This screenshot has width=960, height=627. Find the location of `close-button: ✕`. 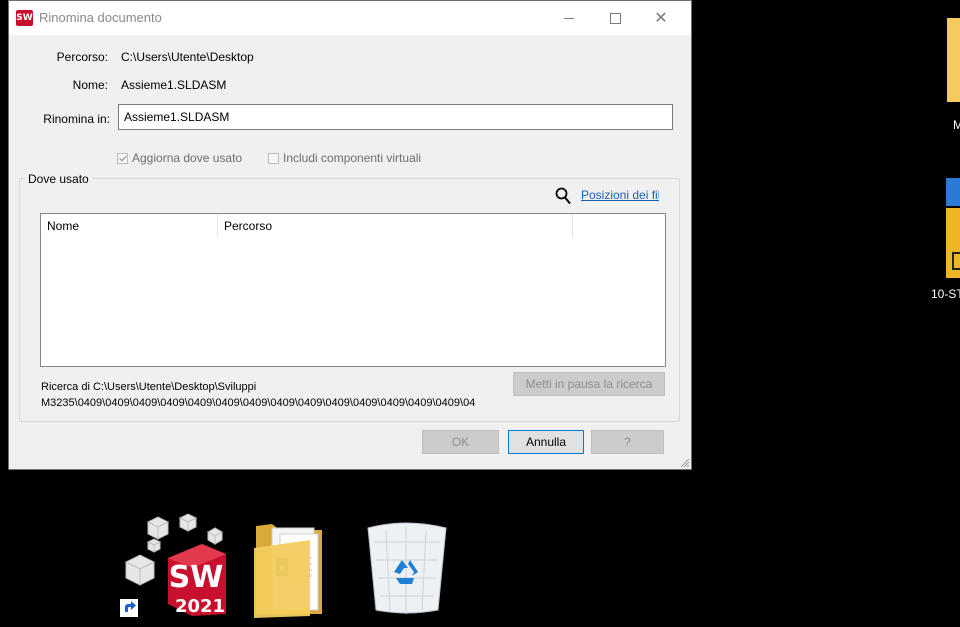

close-button: ✕ is located at coordinates (661, 18).